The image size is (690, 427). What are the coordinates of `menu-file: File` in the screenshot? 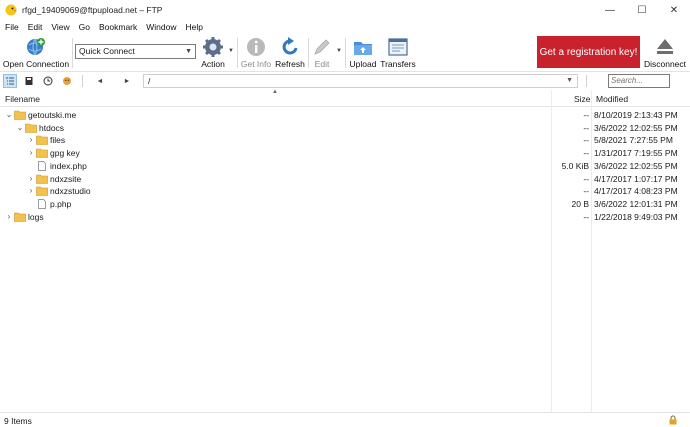 It's located at (12, 27).